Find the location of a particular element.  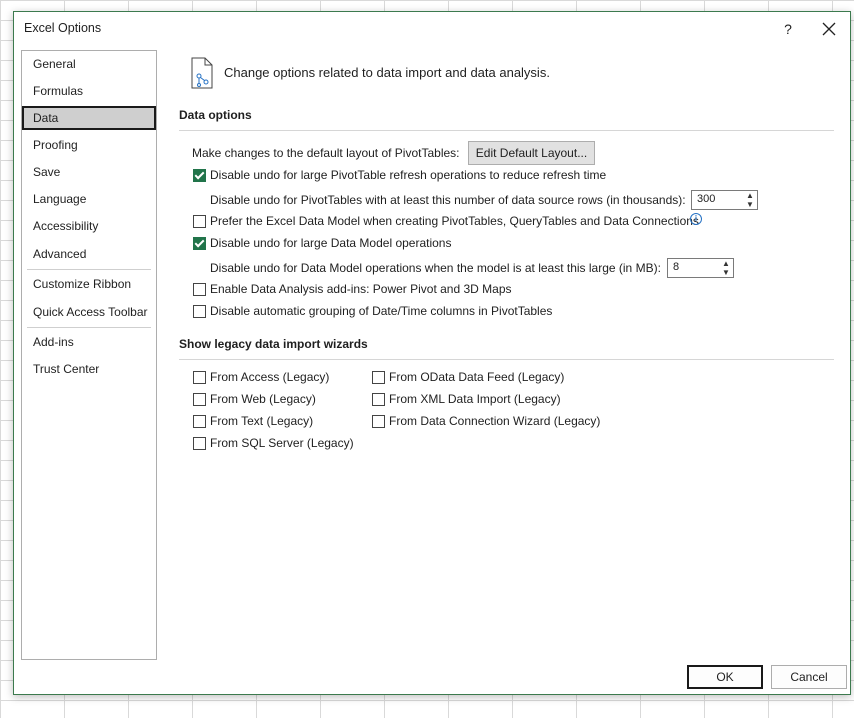

sidebar-item-add-ins: Add-ins is located at coordinates (89, 342).